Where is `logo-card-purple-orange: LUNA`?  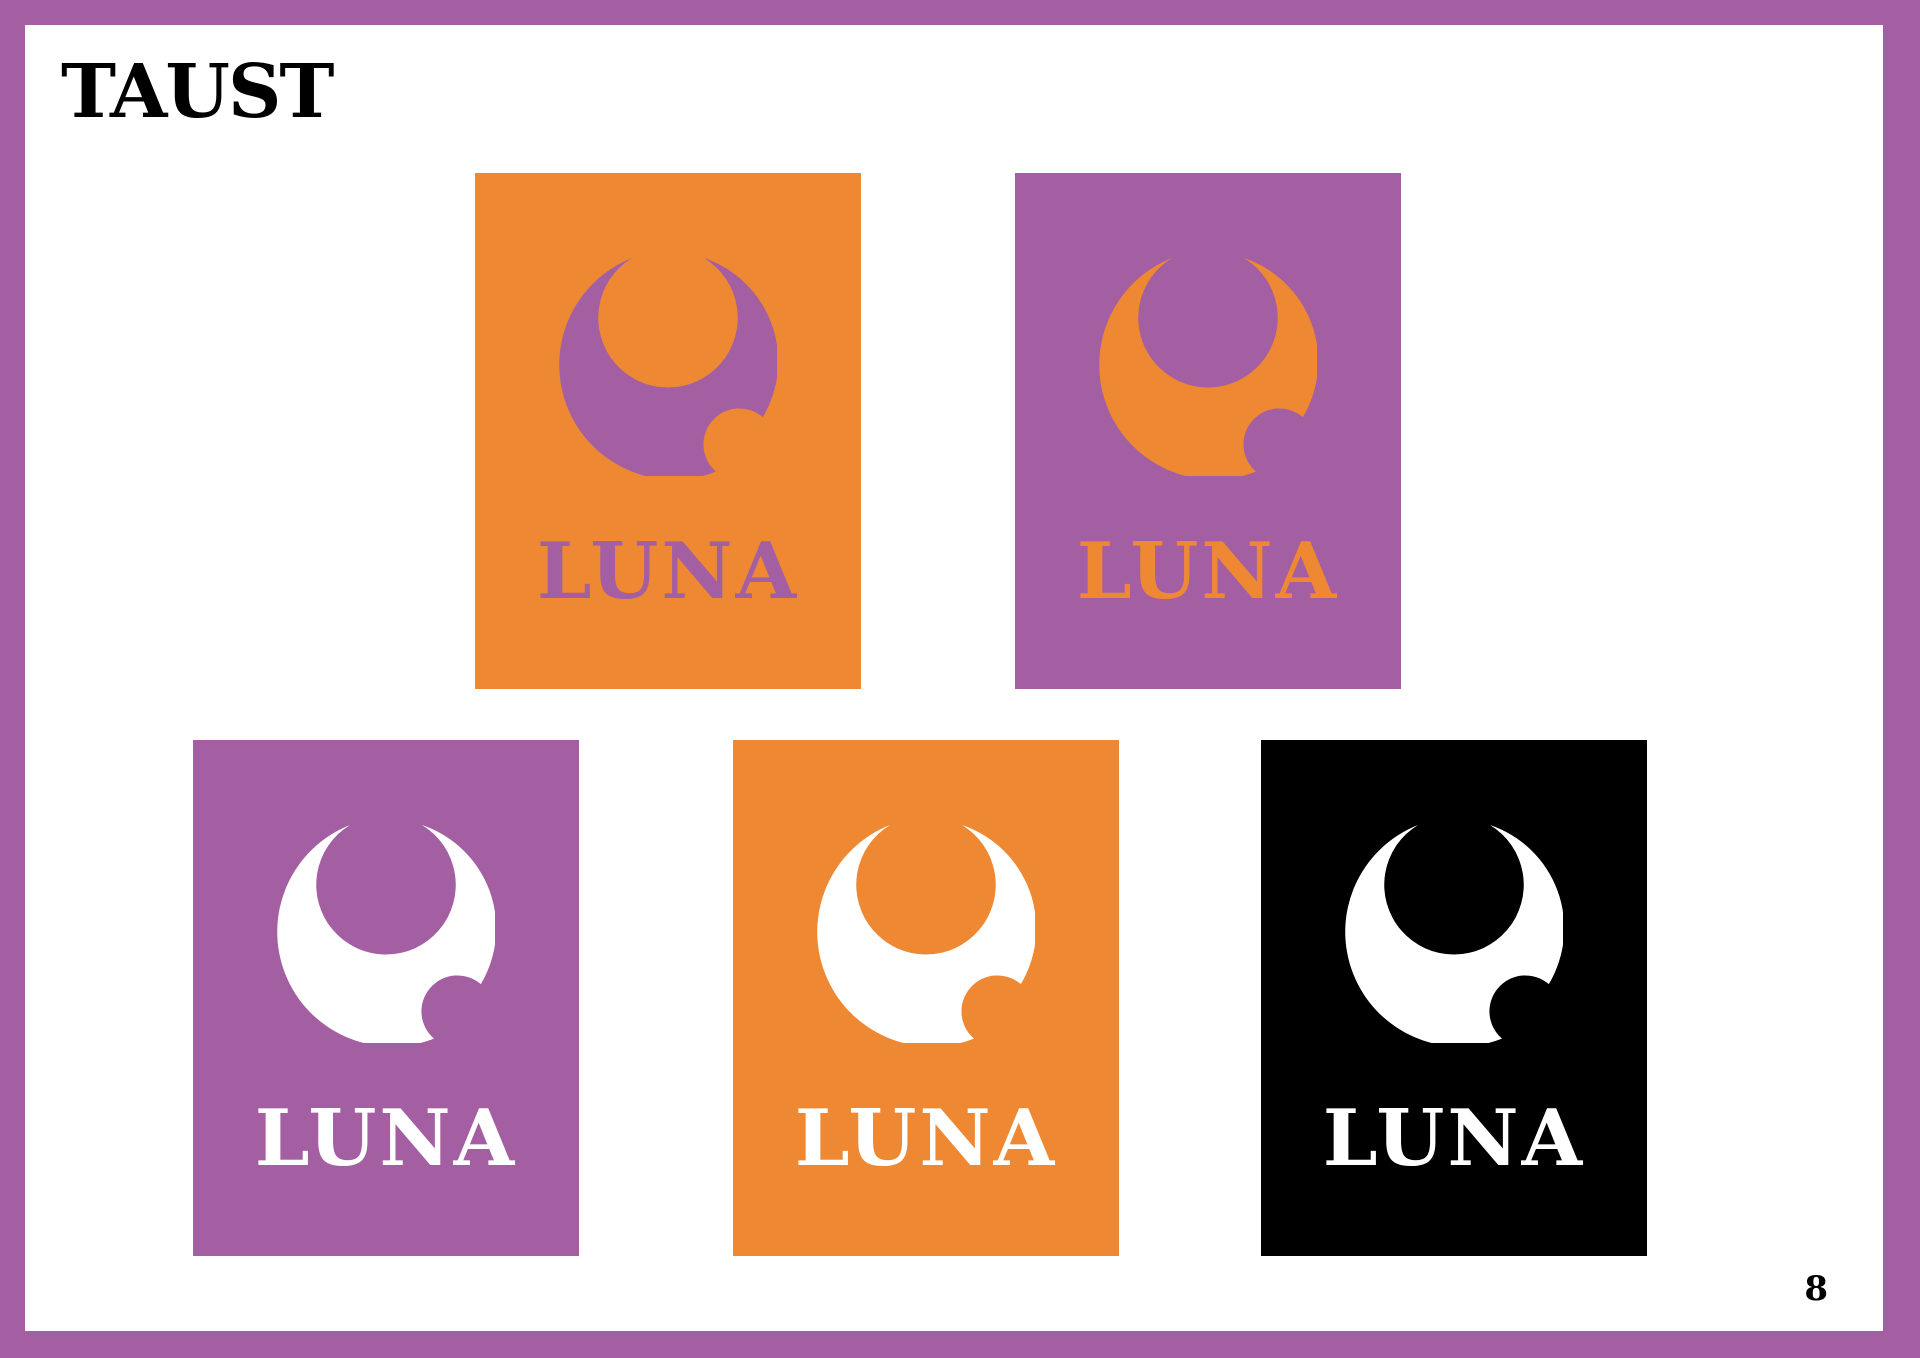
logo-card-purple-orange: LUNA is located at coordinates (1208, 431).